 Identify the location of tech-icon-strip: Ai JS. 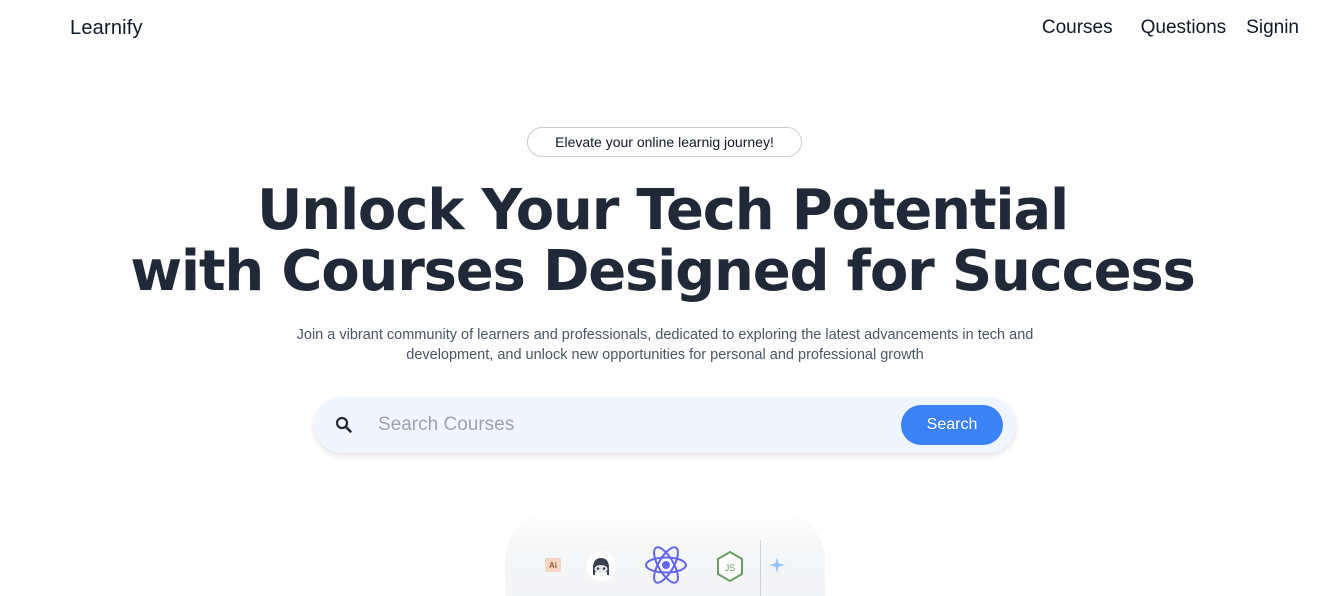
(665, 553).